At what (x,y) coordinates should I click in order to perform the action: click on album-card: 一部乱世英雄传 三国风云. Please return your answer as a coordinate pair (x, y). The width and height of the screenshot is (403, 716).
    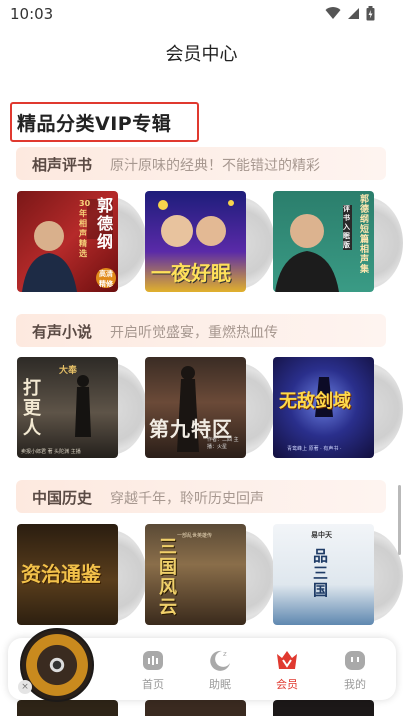
    Looking at the image, I should click on (210, 576).